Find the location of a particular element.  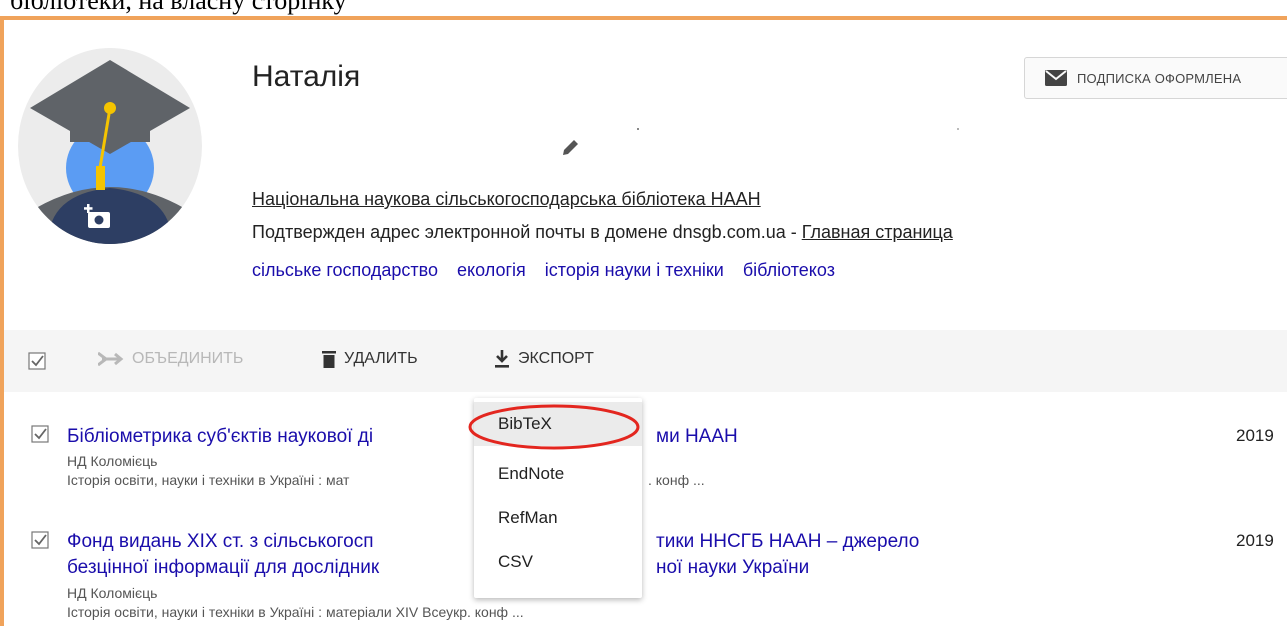

merge-icon is located at coordinates (111, 359).